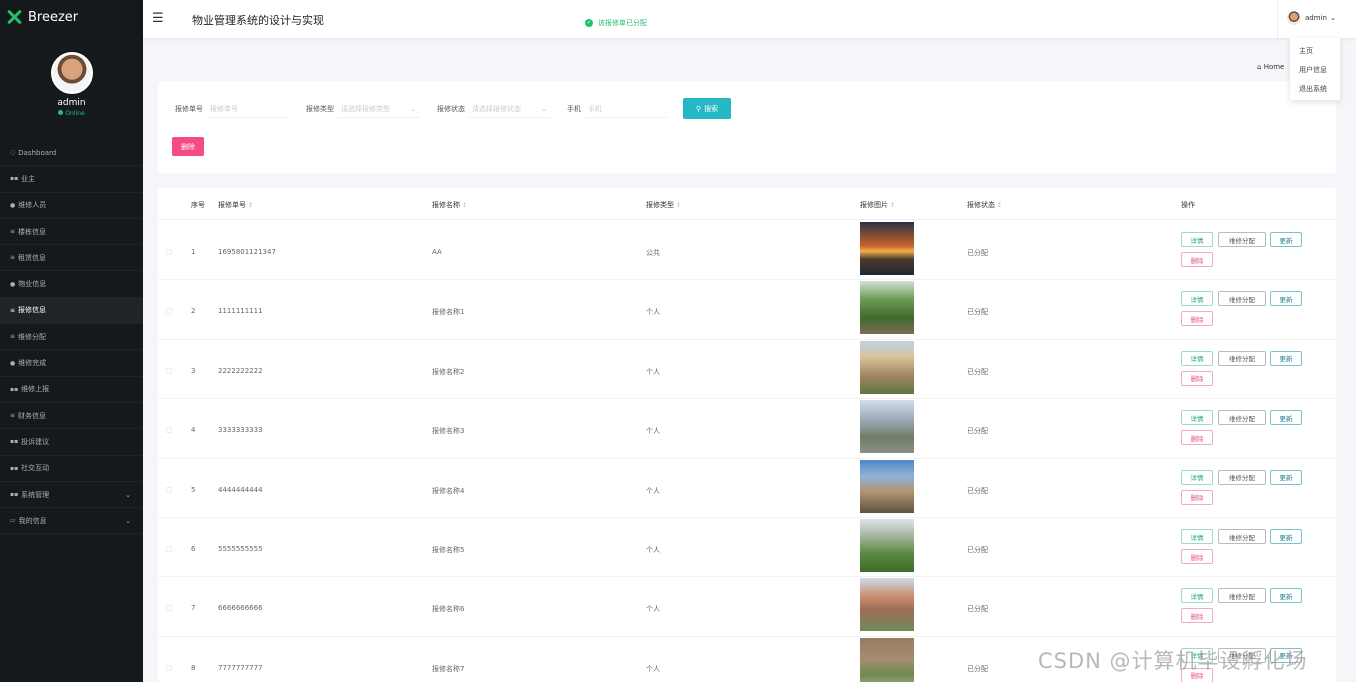 The image size is (1356, 682). What do you see at coordinates (71, 284) in the screenshot?
I see `sidebar-item: ● 物业信息` at bounding box center [71, 284].